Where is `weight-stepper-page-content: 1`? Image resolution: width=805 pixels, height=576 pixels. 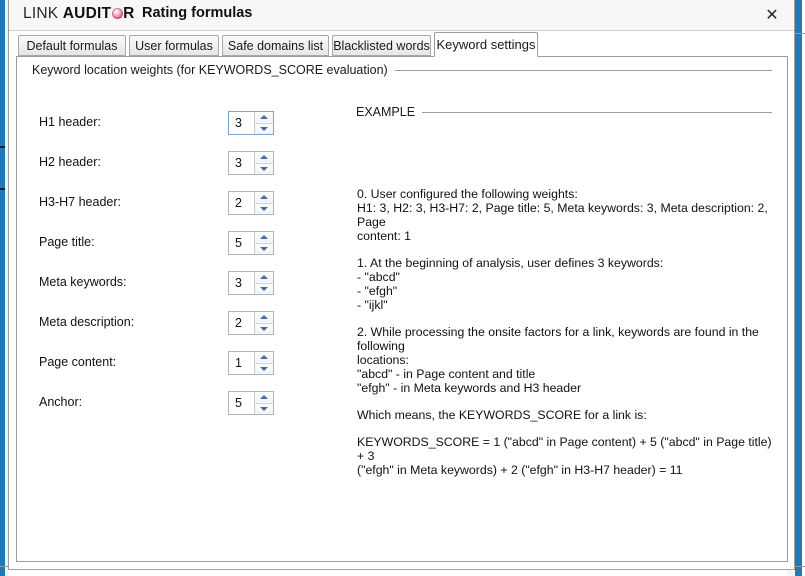
weight-stepper-page-content: 1 is located at coordinates (251, 363).